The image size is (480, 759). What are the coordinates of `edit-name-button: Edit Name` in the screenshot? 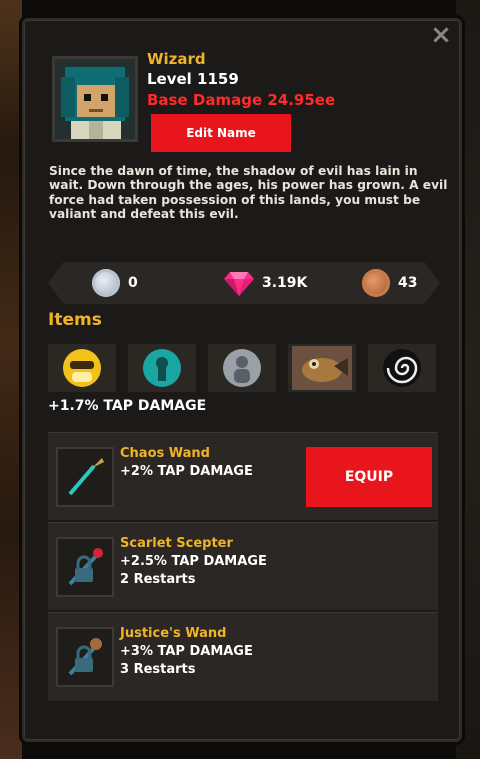 It's located at (221, 133).